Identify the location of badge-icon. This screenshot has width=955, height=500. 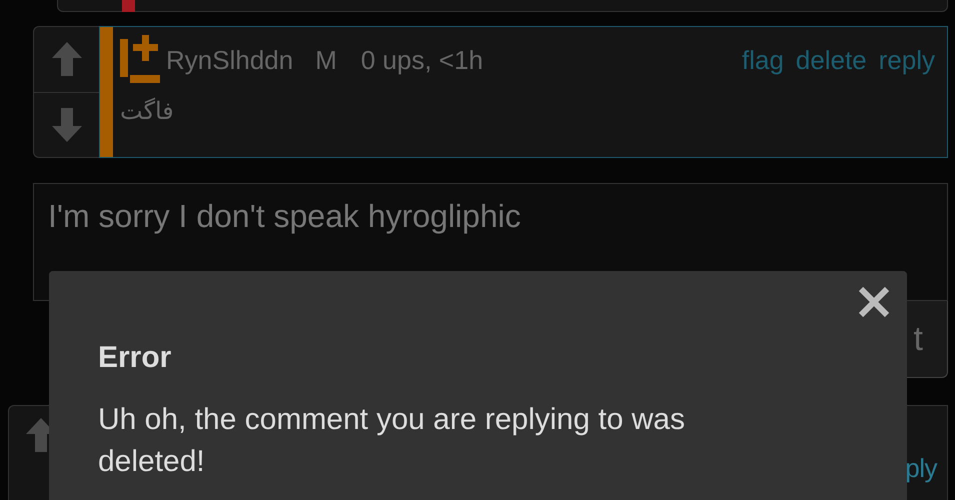
(140, 60).